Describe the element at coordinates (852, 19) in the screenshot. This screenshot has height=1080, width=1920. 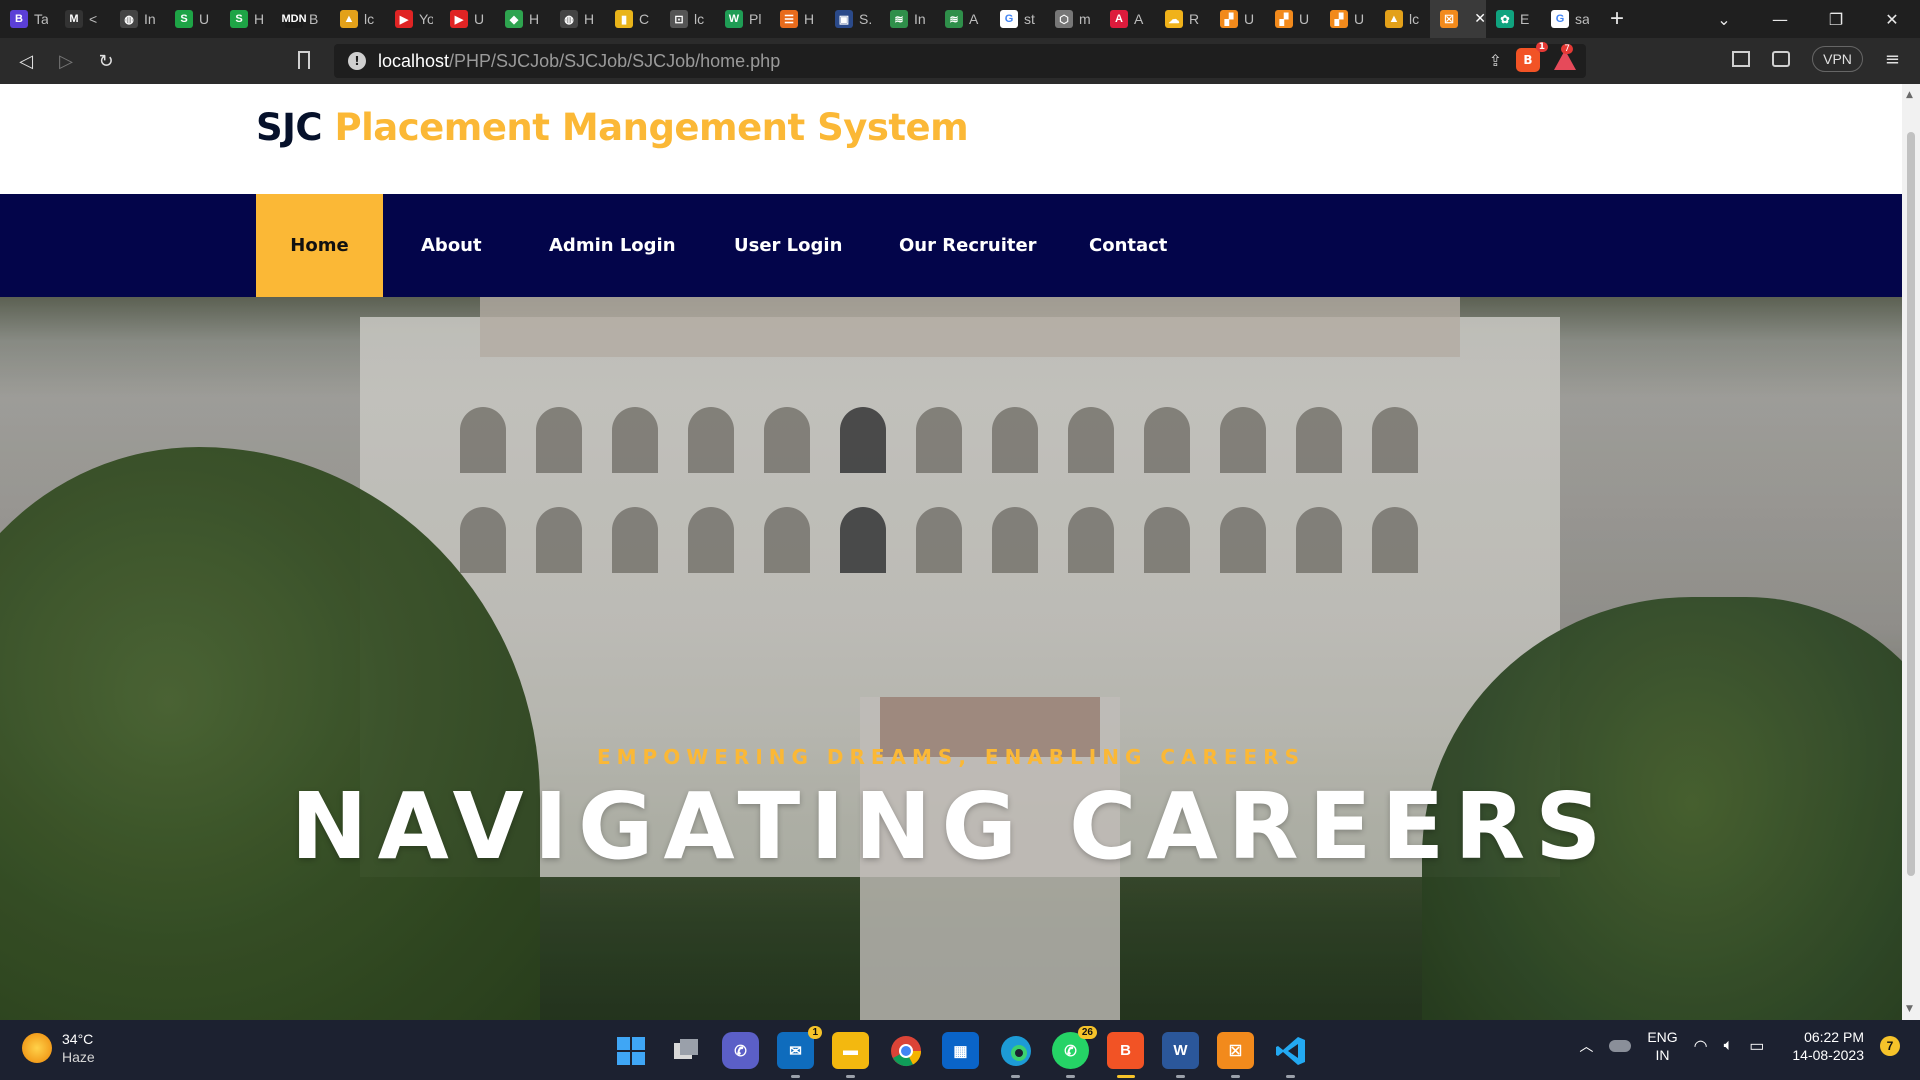
I see `browser-tab: ▣ S.` at that location.